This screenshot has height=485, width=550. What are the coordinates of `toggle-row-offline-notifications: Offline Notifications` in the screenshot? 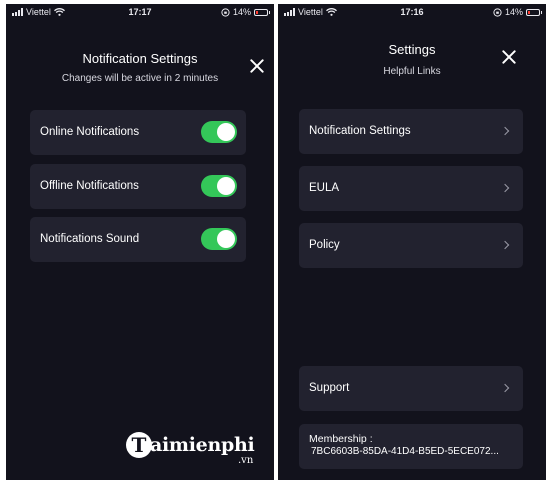 It's located at (138, 186).